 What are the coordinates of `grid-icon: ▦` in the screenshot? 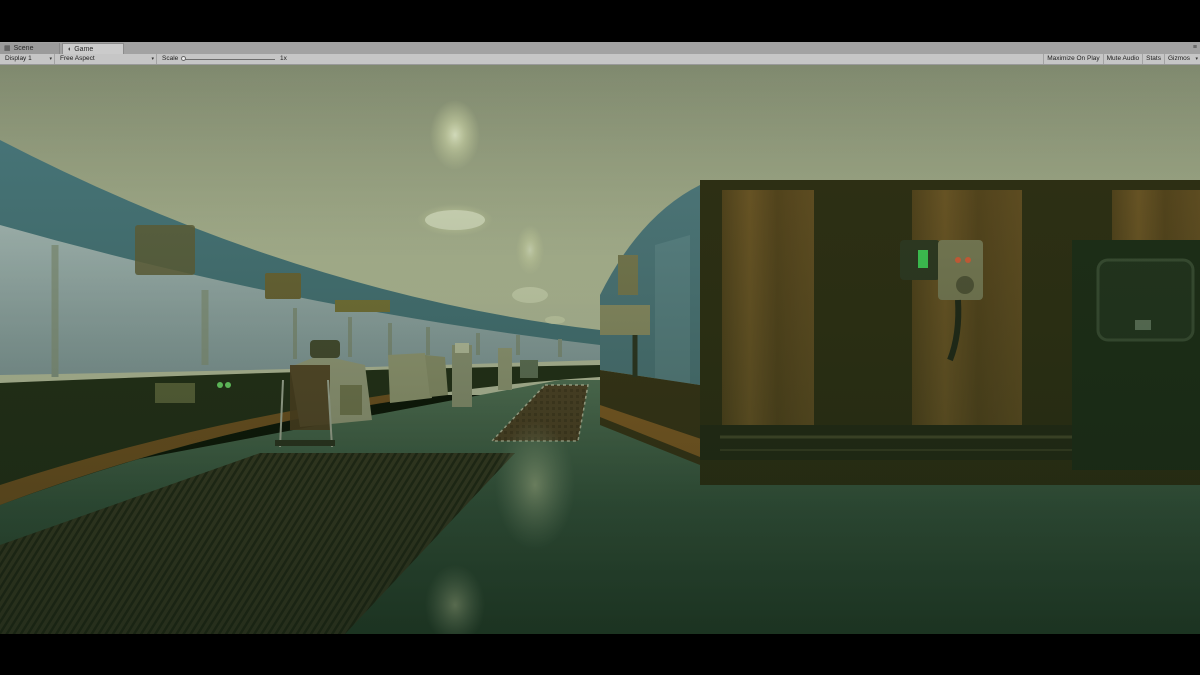 It's located at (7, 48).